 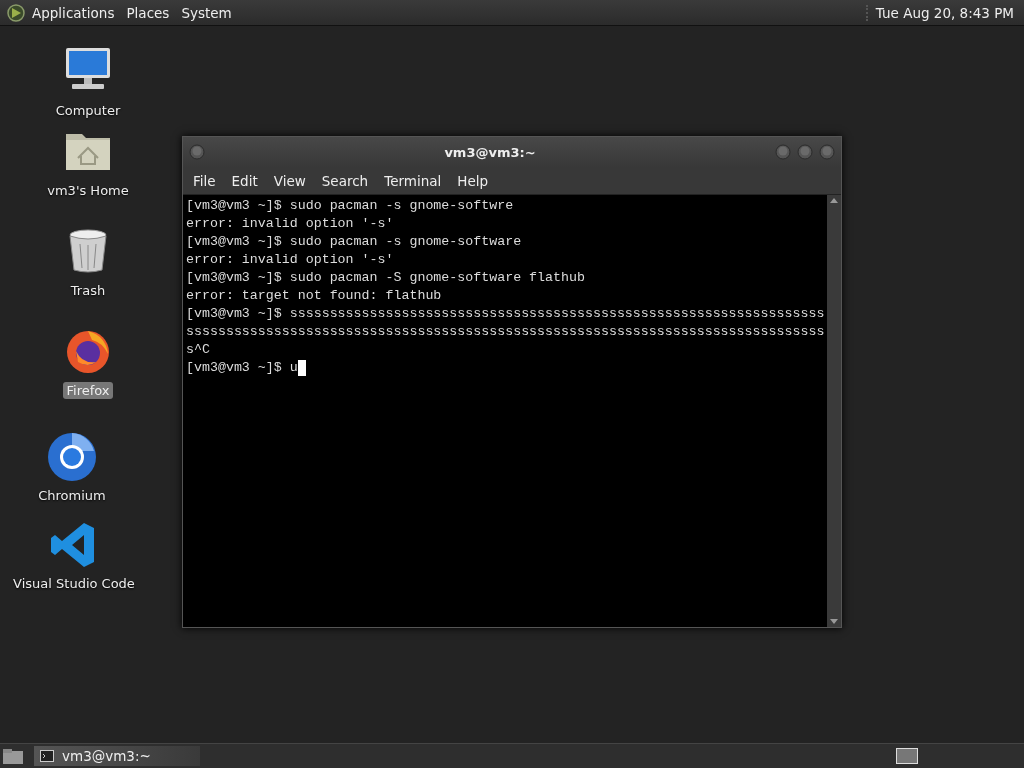 I want to click on menu-logo-icon, so click(x=16, y=12).